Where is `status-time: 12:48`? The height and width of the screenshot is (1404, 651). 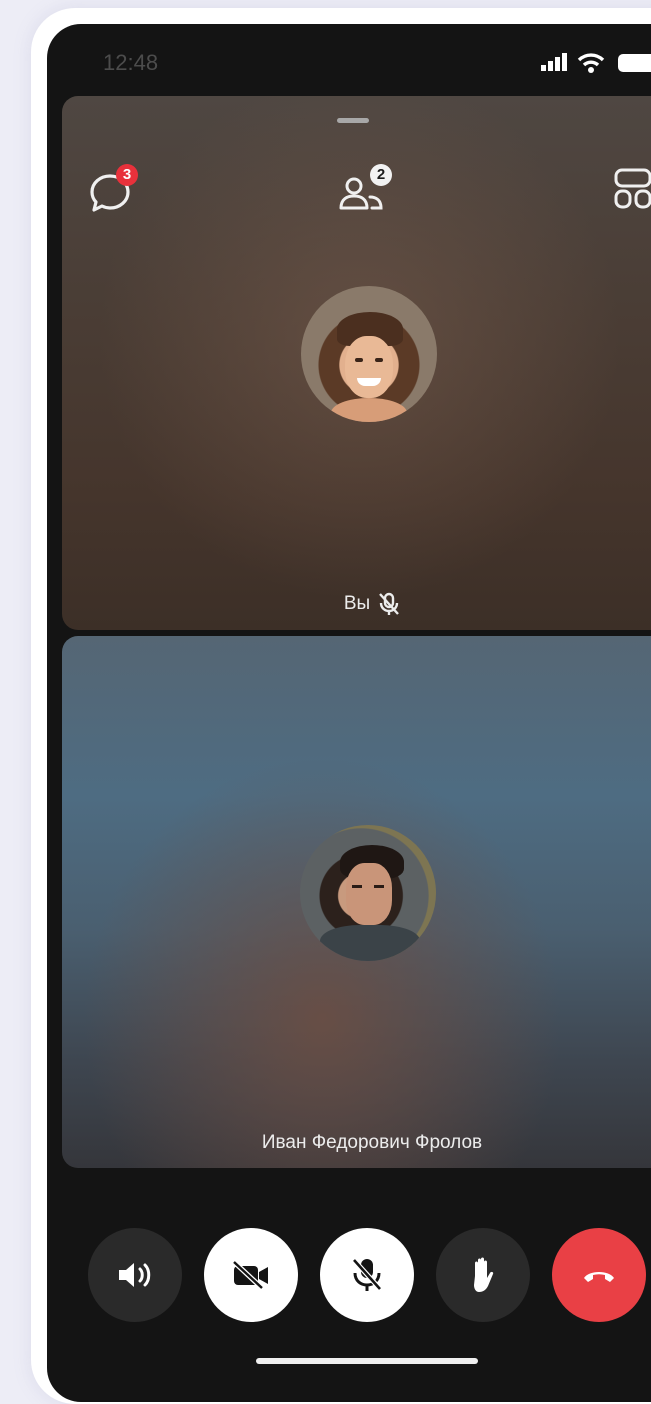
status-time: 12:48 is located at coordinates (131, 62).